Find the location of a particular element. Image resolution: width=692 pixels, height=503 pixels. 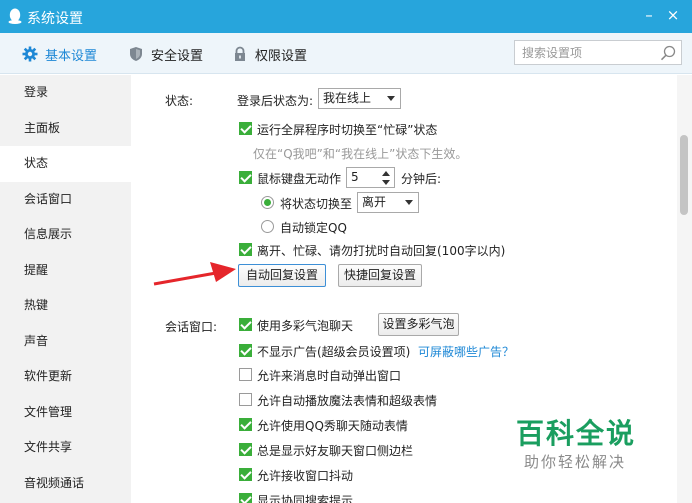

magic-emoji-label: 允许自动播放魔法表情和超级表情 is located at coordinates (347, 401).